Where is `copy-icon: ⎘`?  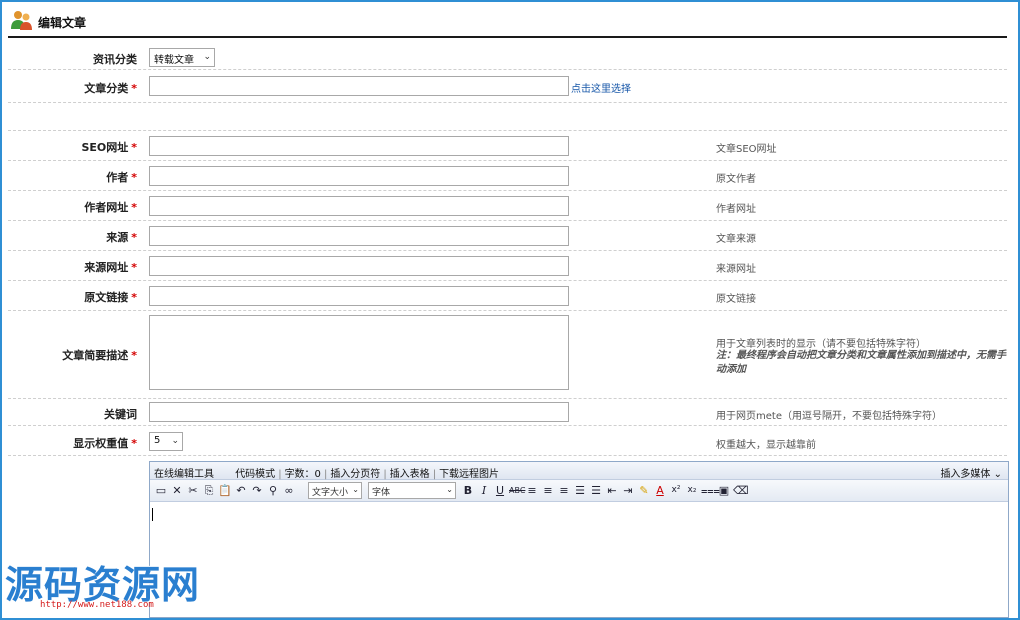
copy-icon: ⎘ is located at coordinates (209, 490).